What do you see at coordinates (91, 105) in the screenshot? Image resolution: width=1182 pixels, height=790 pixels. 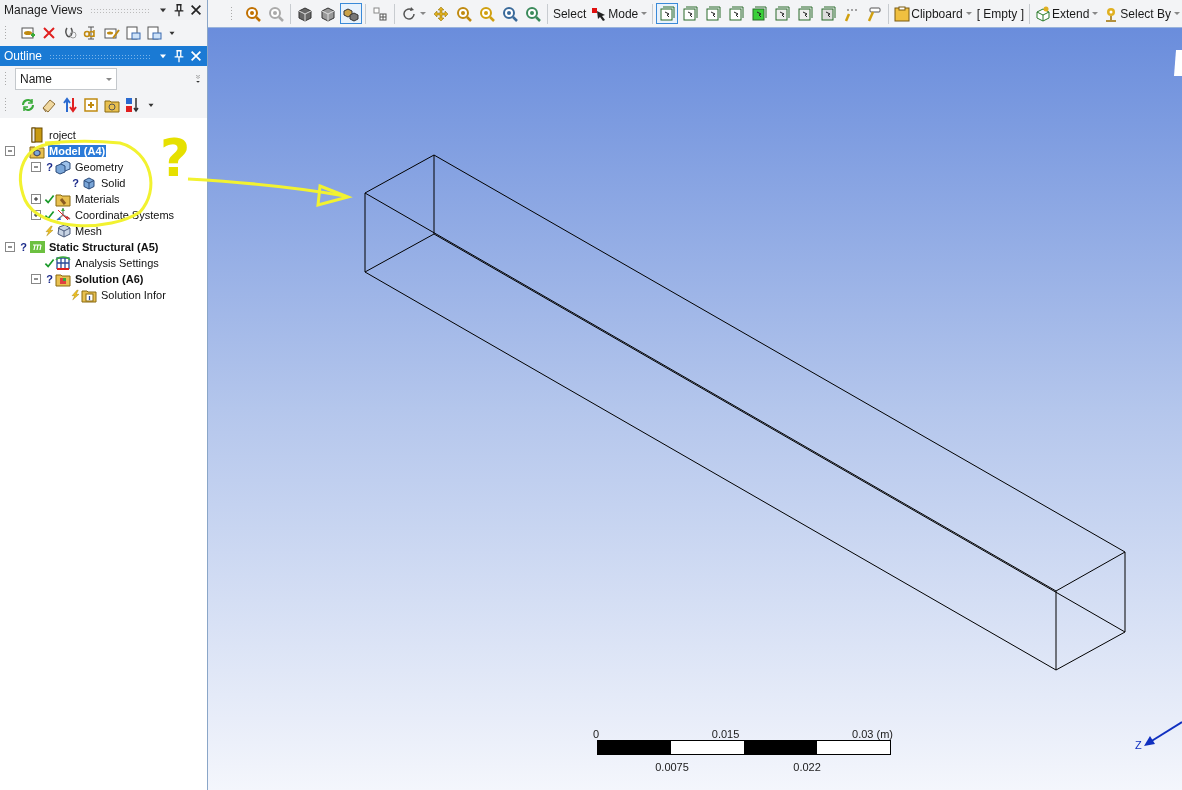 I see `add-box-icon` at bounding box center [91, 105].